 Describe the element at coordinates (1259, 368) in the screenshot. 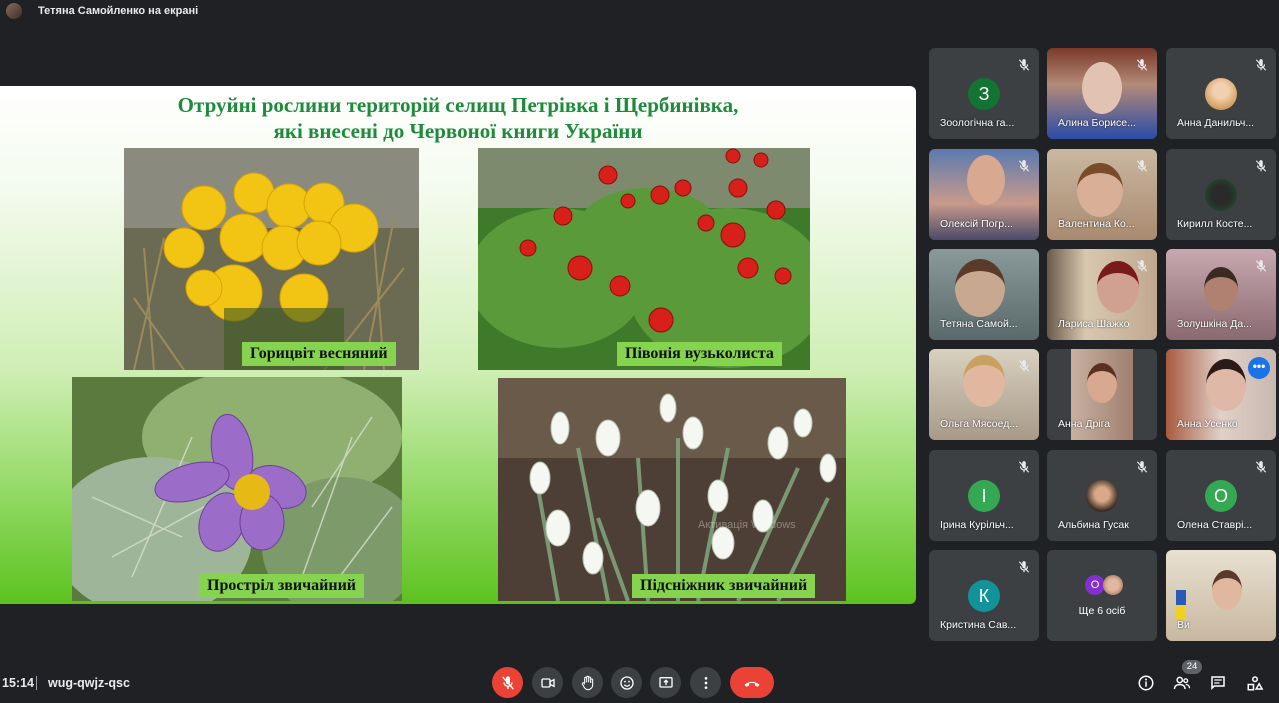

I see `more-options-button: •••` at that location.